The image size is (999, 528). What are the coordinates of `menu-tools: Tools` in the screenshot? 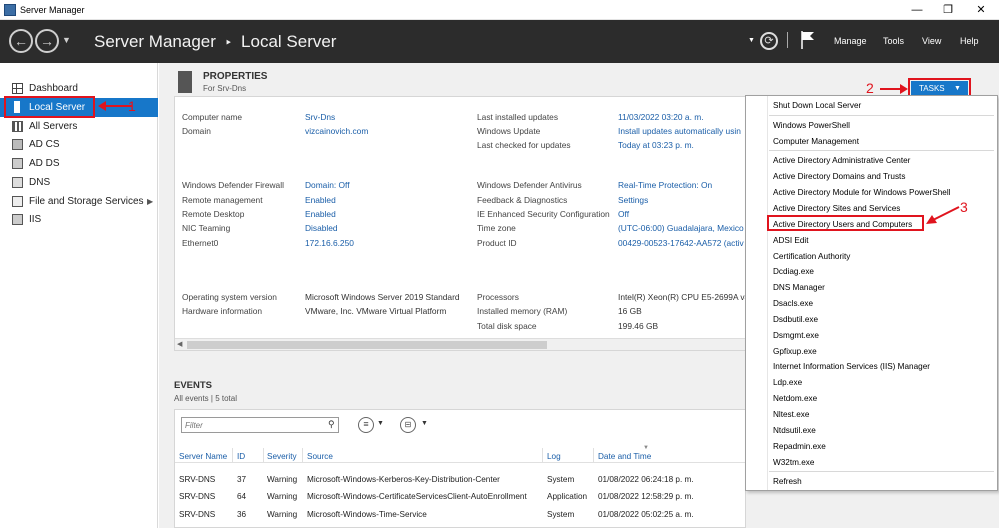 It's located at (893, 41).